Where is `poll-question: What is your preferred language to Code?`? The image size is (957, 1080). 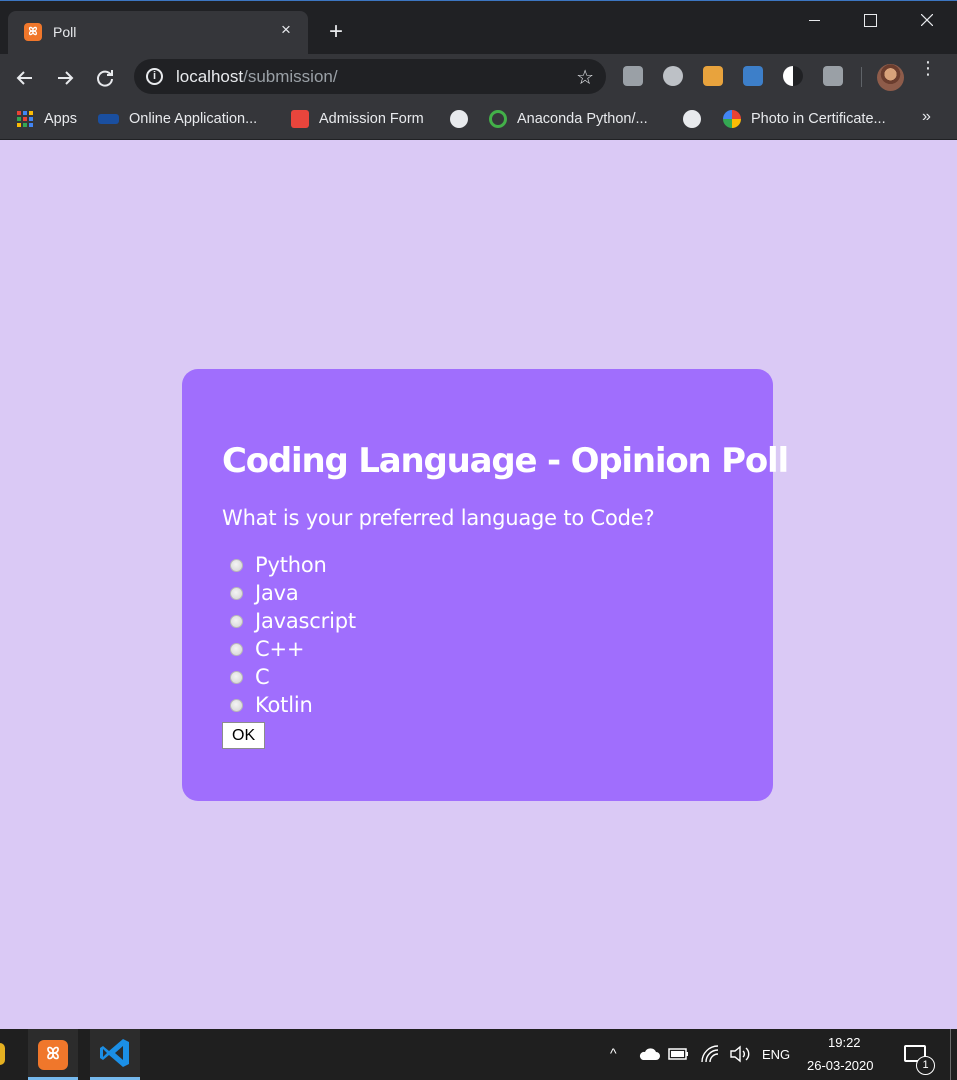 poll-question: What is your preferred language to Code? is located at coordinates (438, 518).